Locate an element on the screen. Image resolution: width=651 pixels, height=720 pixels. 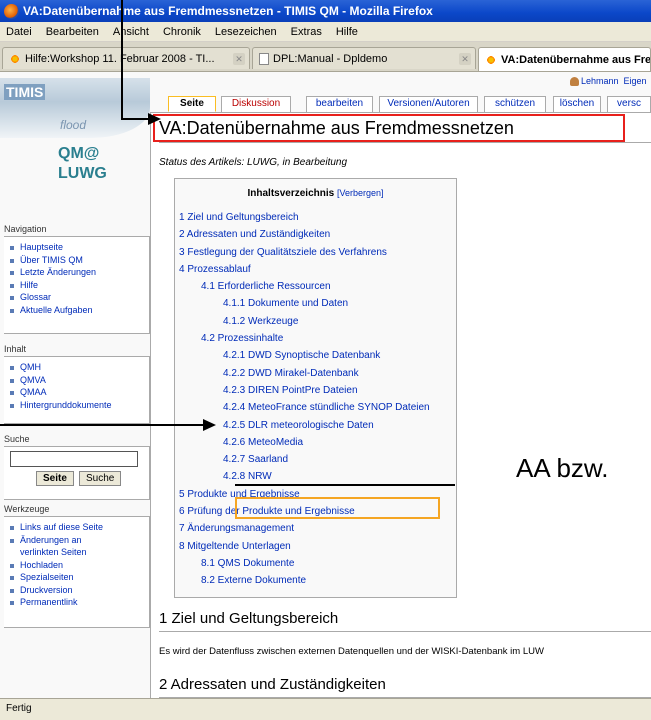
nav-link: Hilfe is located at coordinates (79, 285).